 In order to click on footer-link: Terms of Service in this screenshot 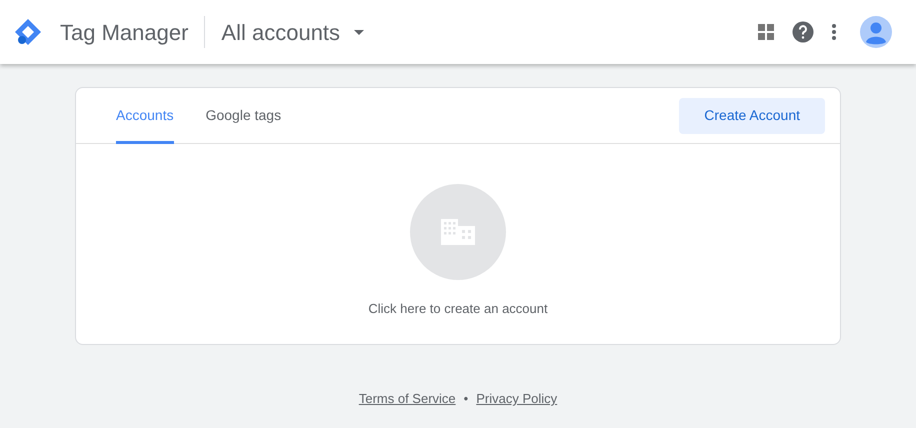, I will do `click(407, 398)`.